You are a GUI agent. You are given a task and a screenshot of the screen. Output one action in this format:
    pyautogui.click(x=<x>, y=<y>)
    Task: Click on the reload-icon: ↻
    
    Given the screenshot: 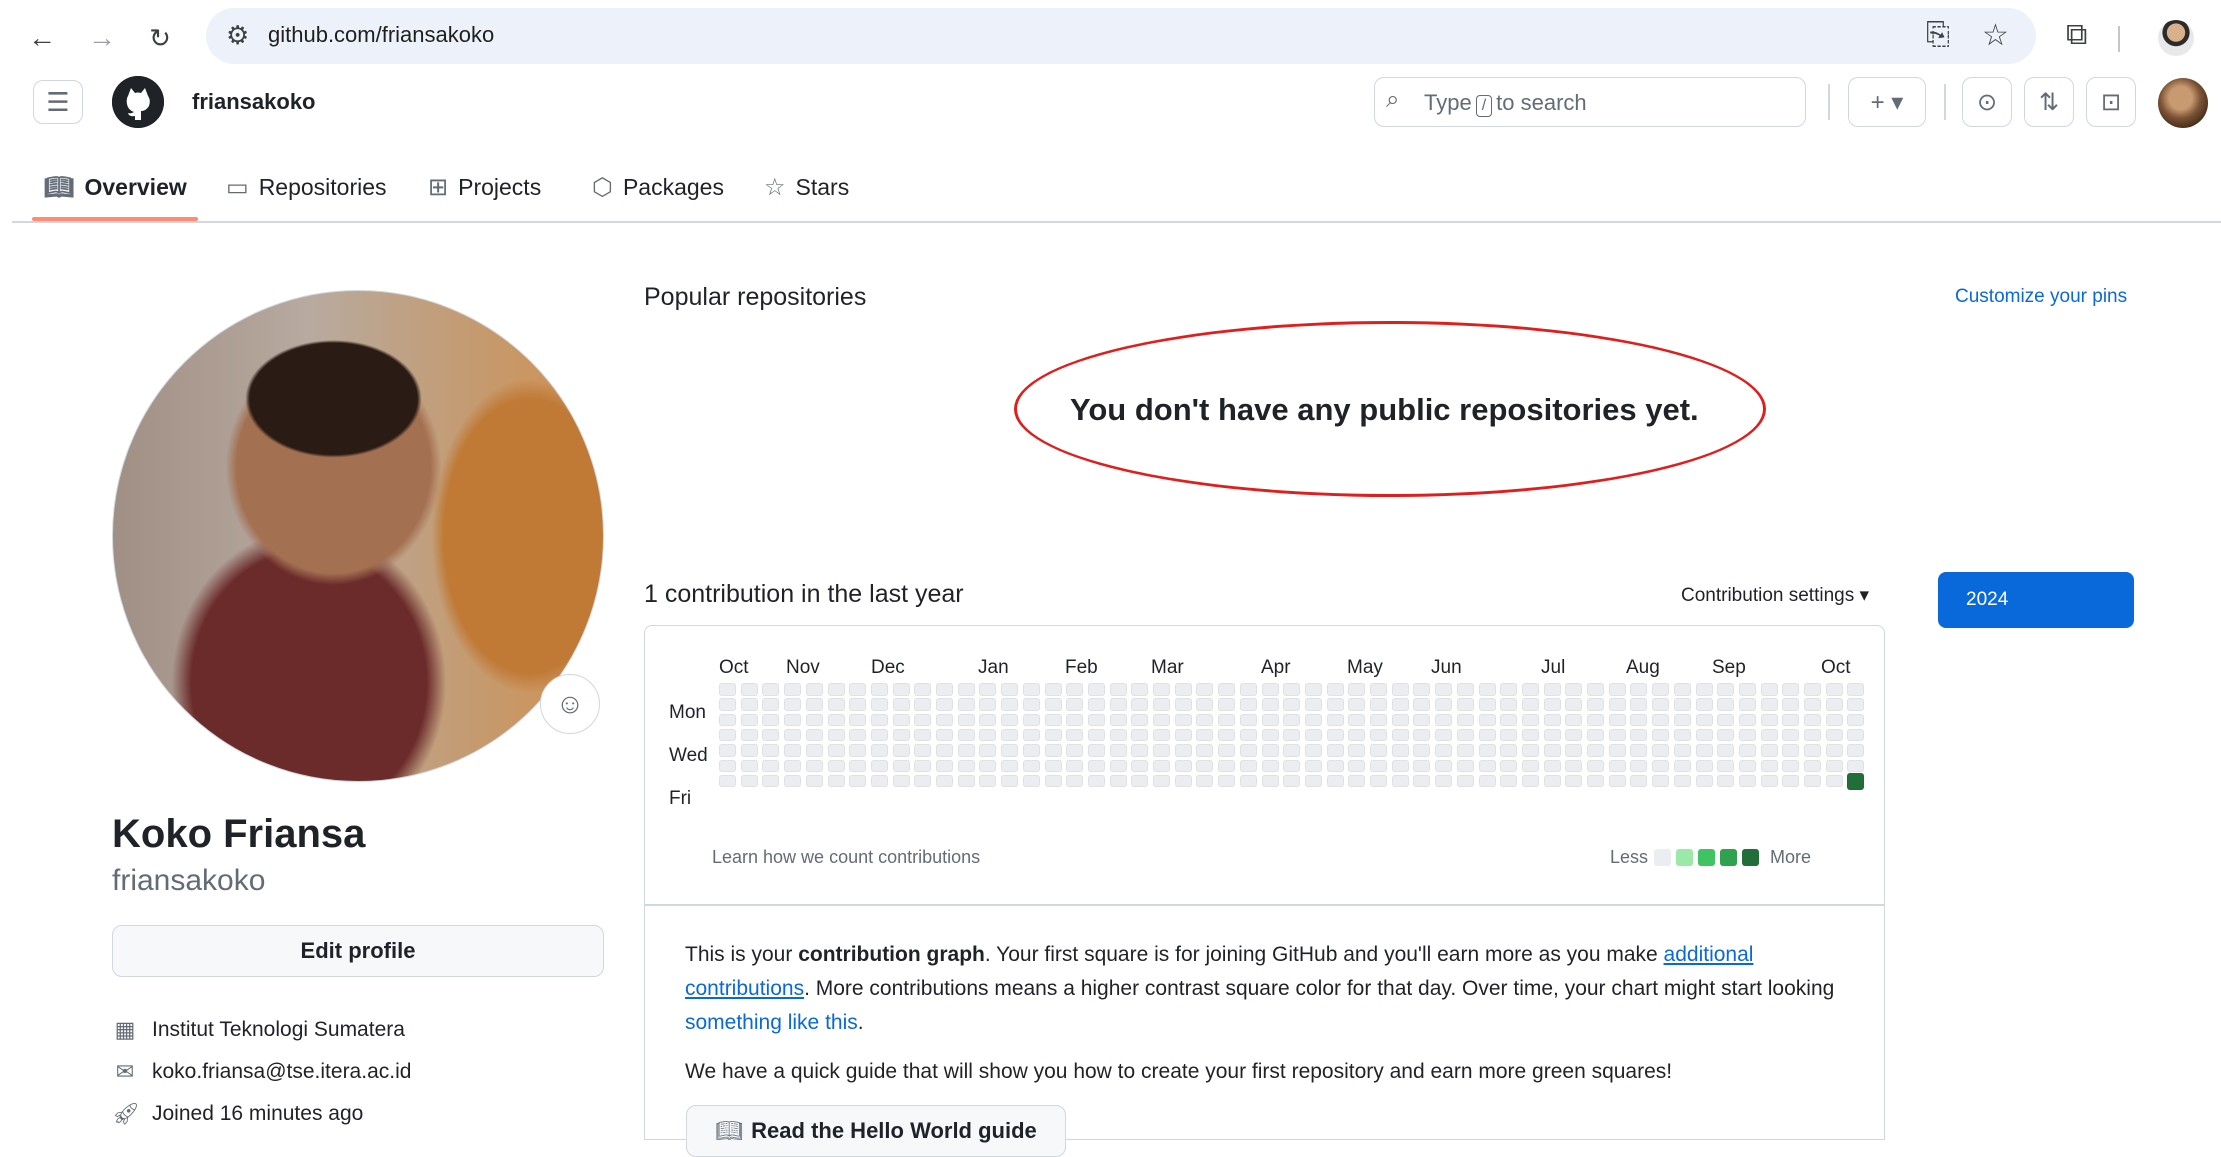 What is the action you would take?
    pyautogui.click(x=160, y=38)
    